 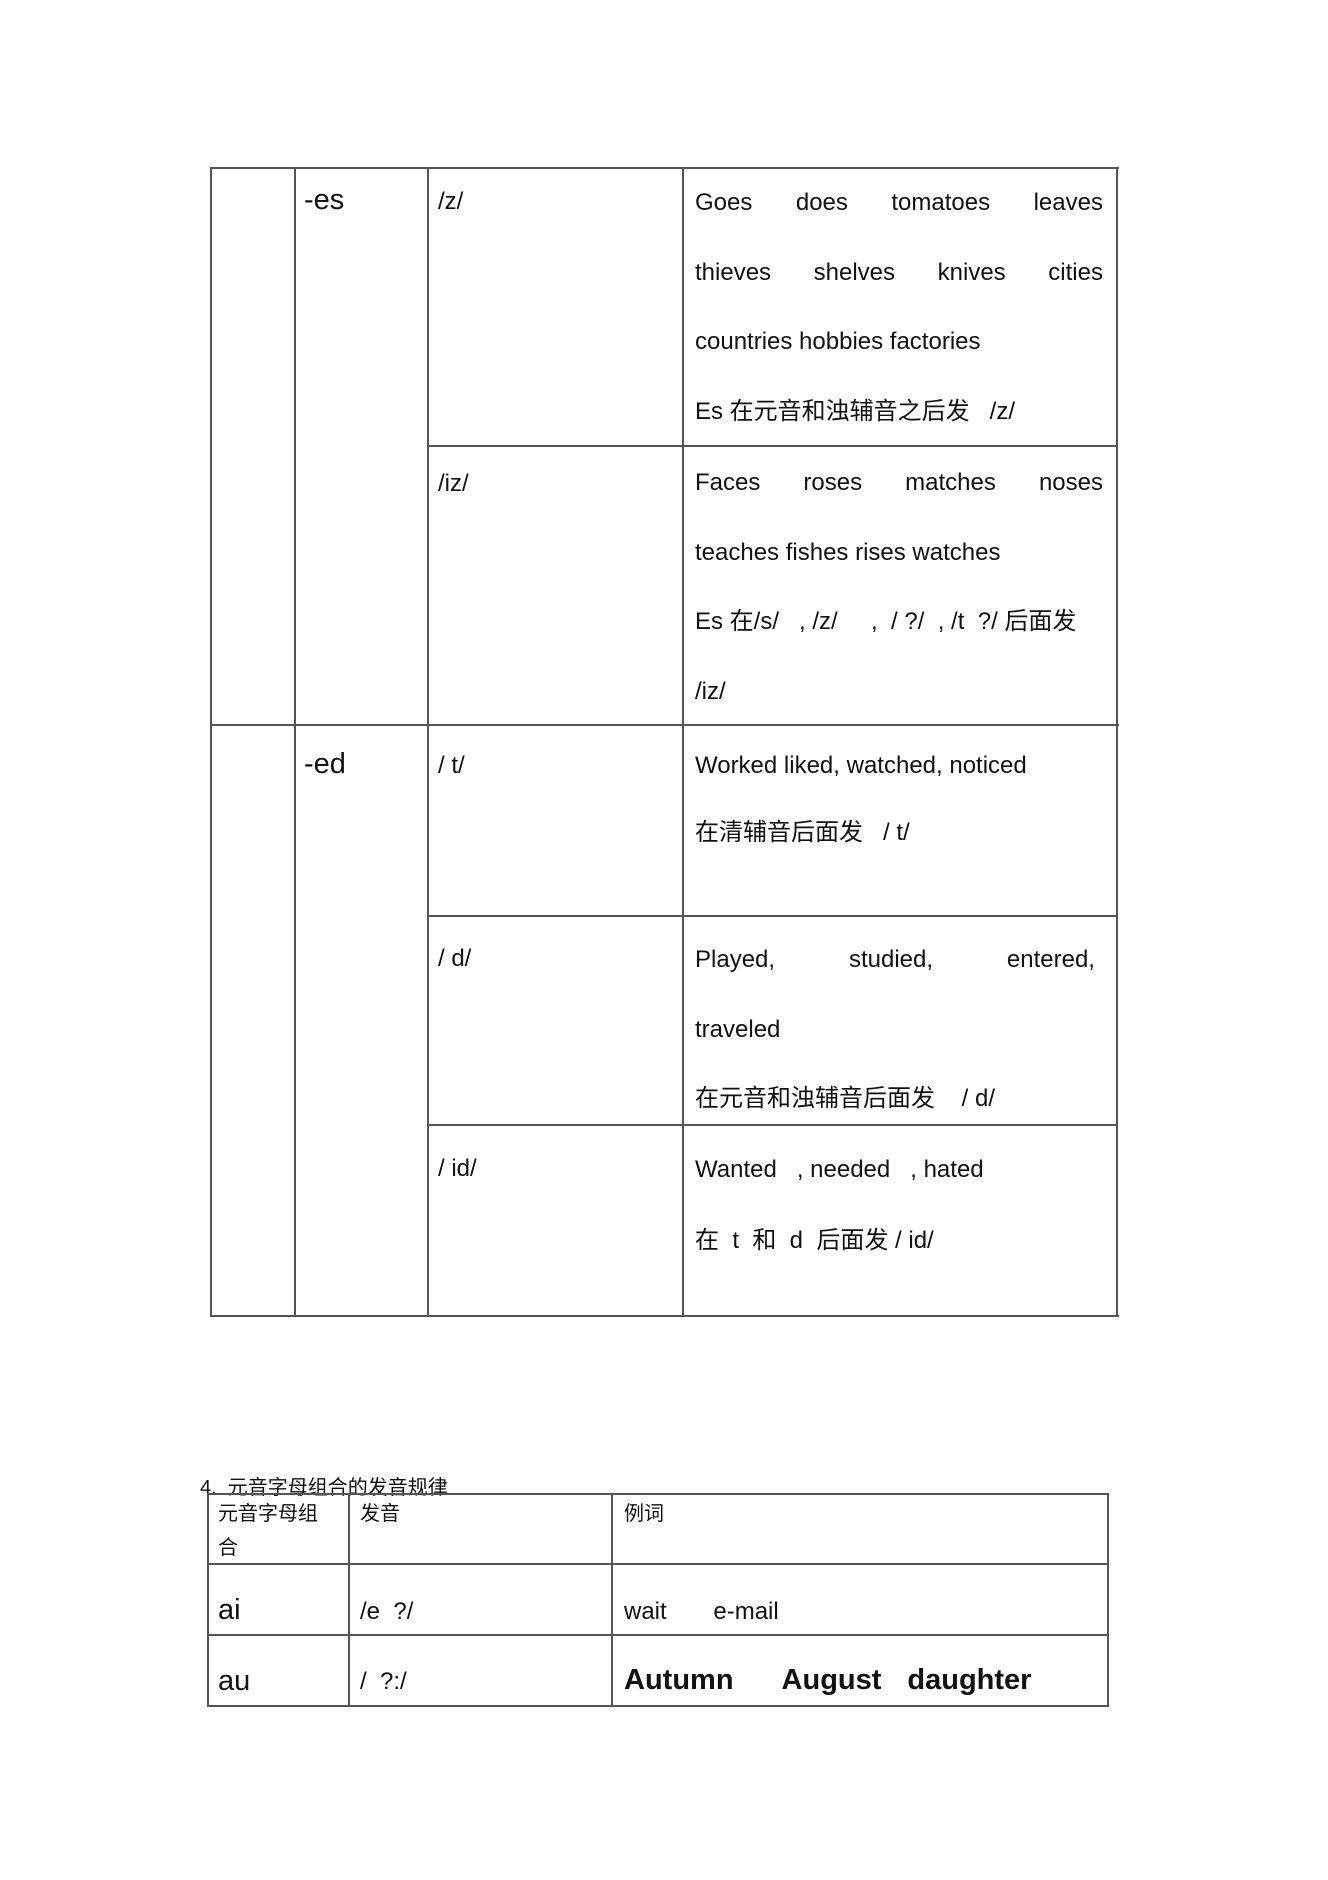 I want to click on example-word: August, so click(x=831, y=1680).